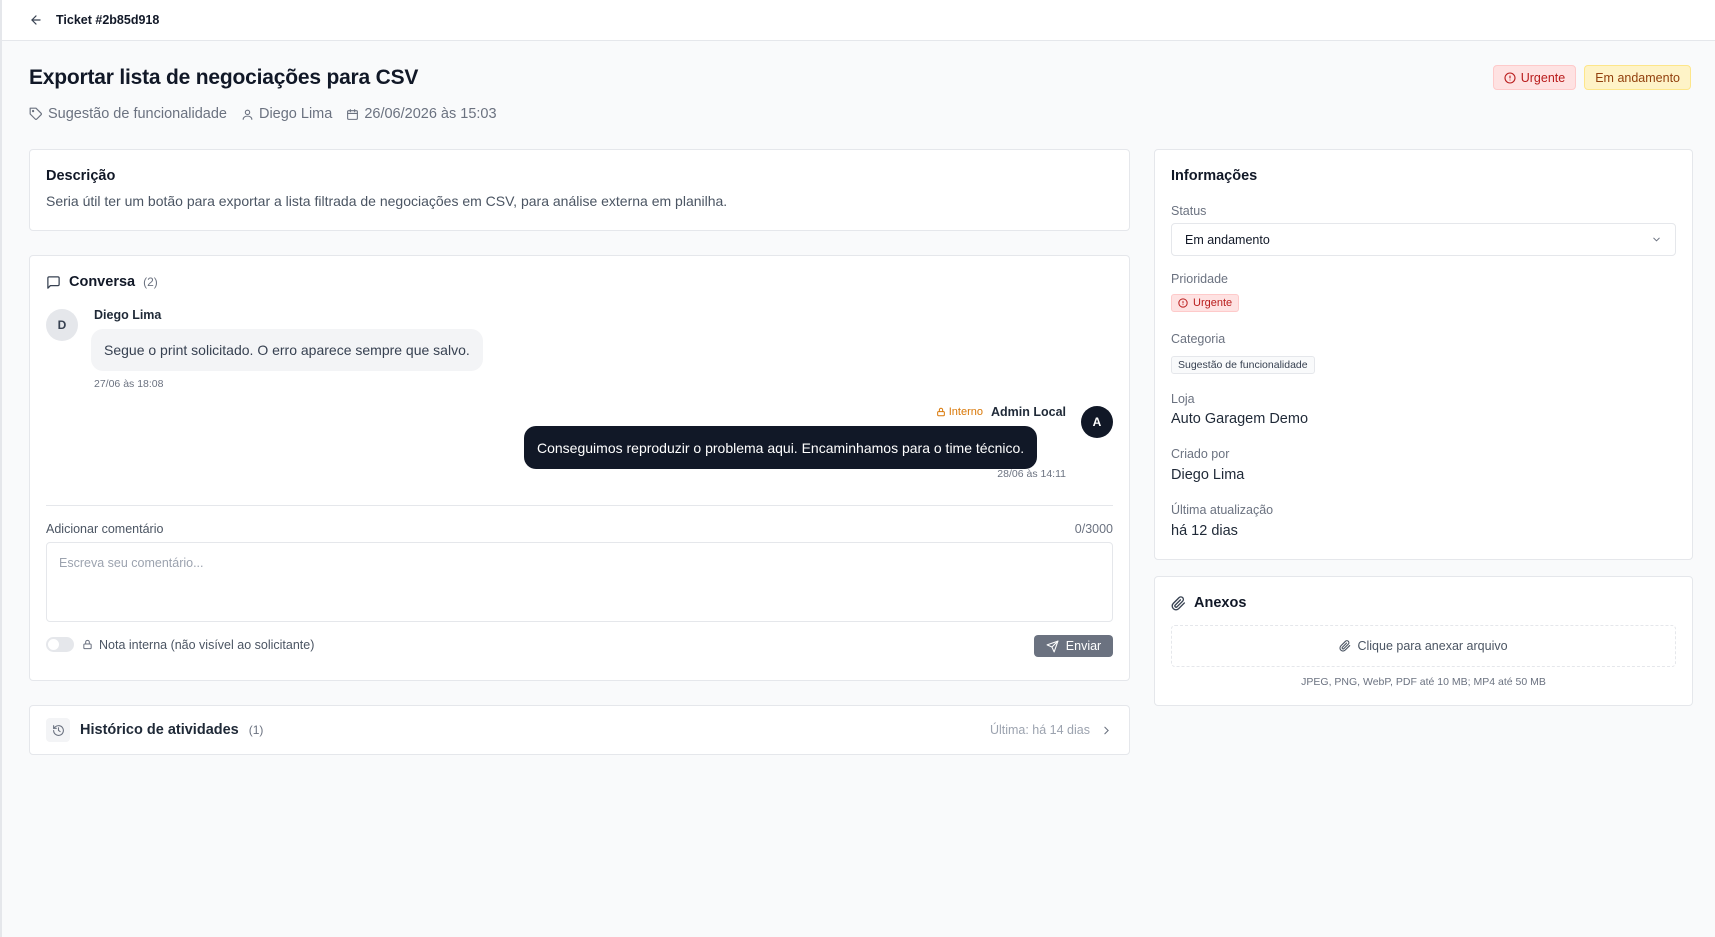 Image resolution: width=1715 pixels, height=937 pixels. What do you see at coordinates (353, 114) in the screenshot?
I see `calendar-icon` at bounding box center [353, 114].